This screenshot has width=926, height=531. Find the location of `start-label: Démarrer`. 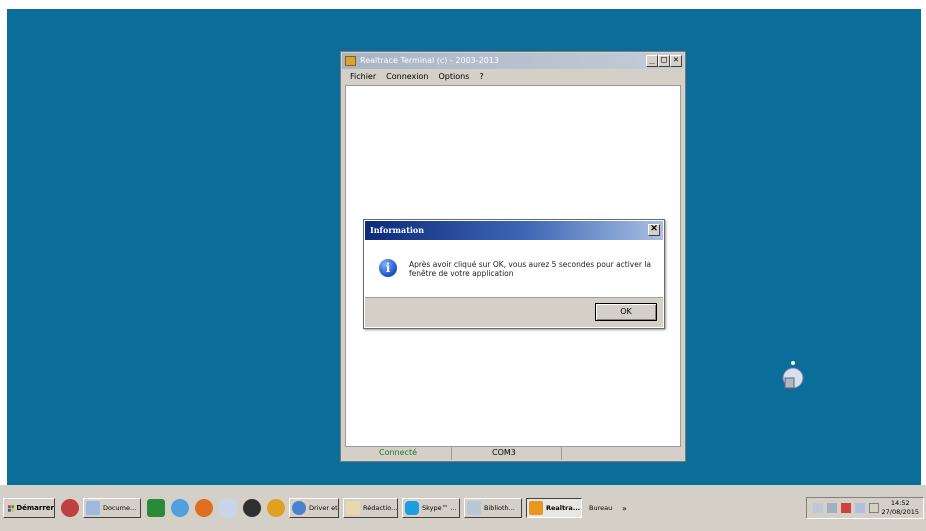

start-label: Démarrer is located at coordinates (35, 508).